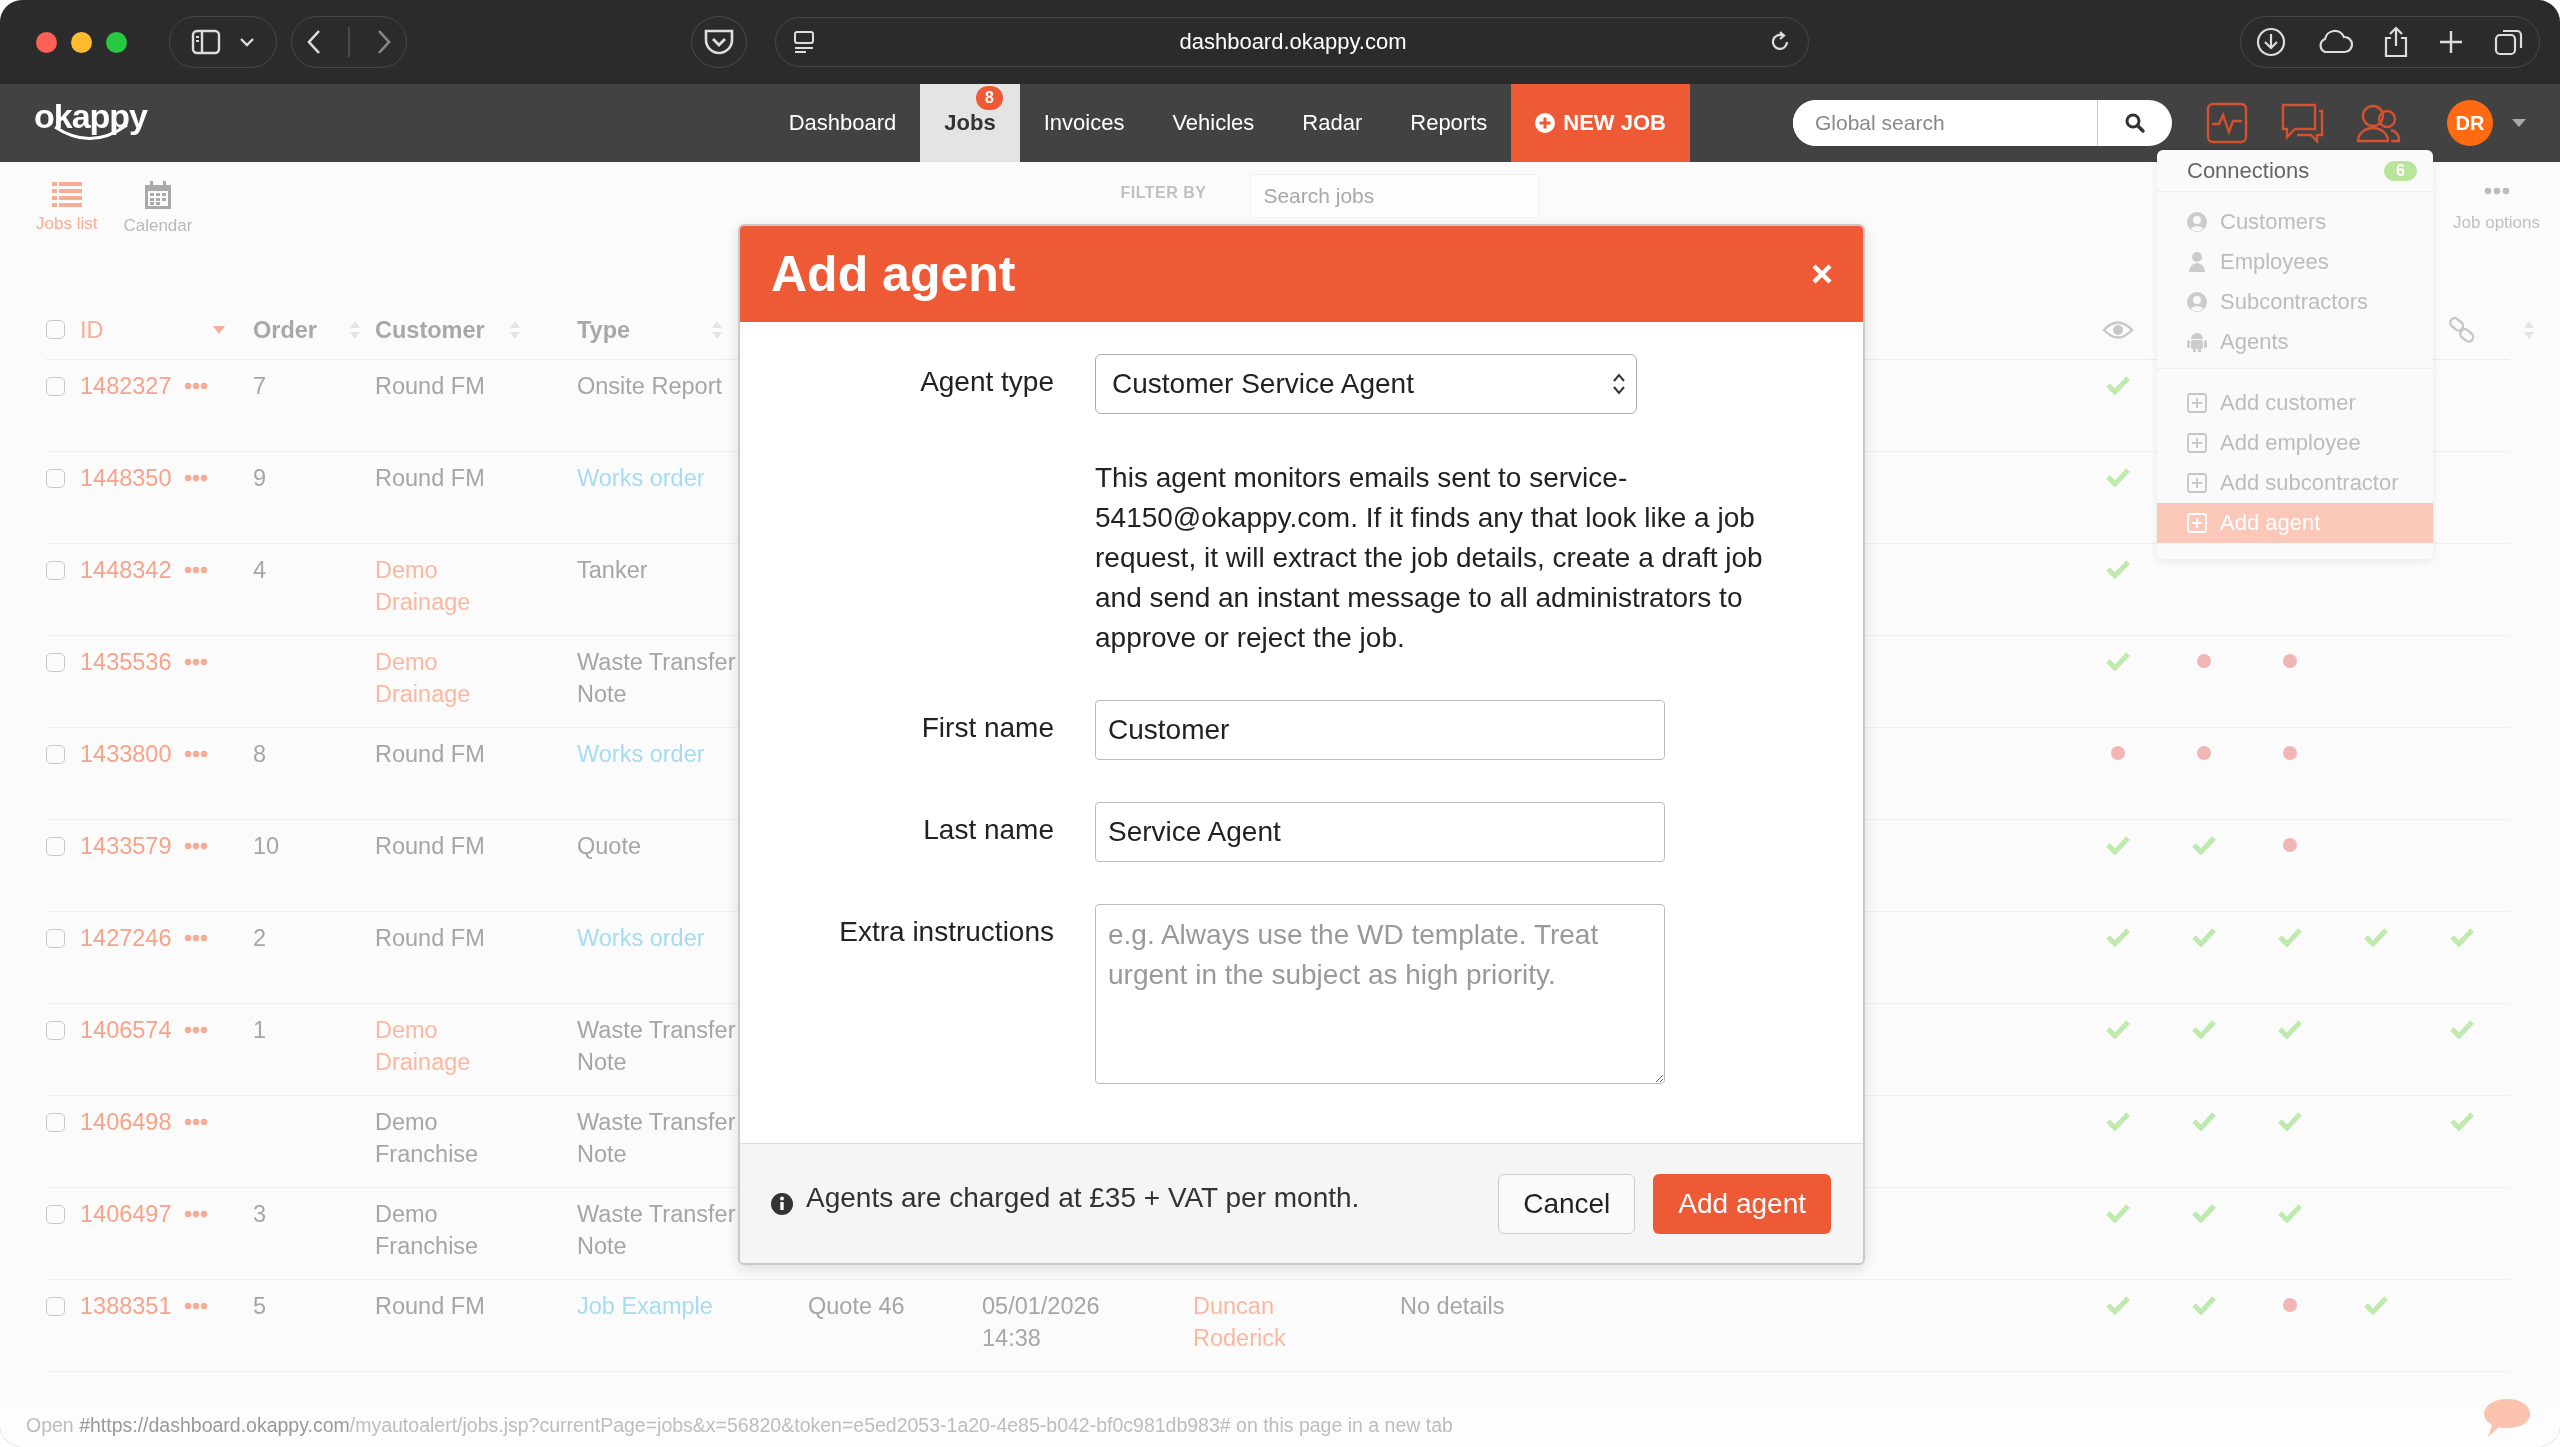 The width and height of the screenshot is (2560, 1447). I want to click on chevron-down-icon, so click(246, 42).